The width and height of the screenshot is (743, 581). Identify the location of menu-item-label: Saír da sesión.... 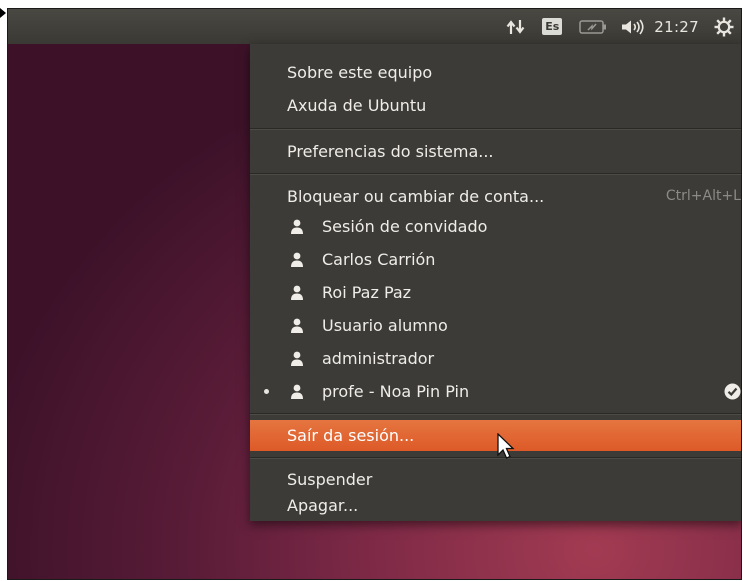
(351, 435).